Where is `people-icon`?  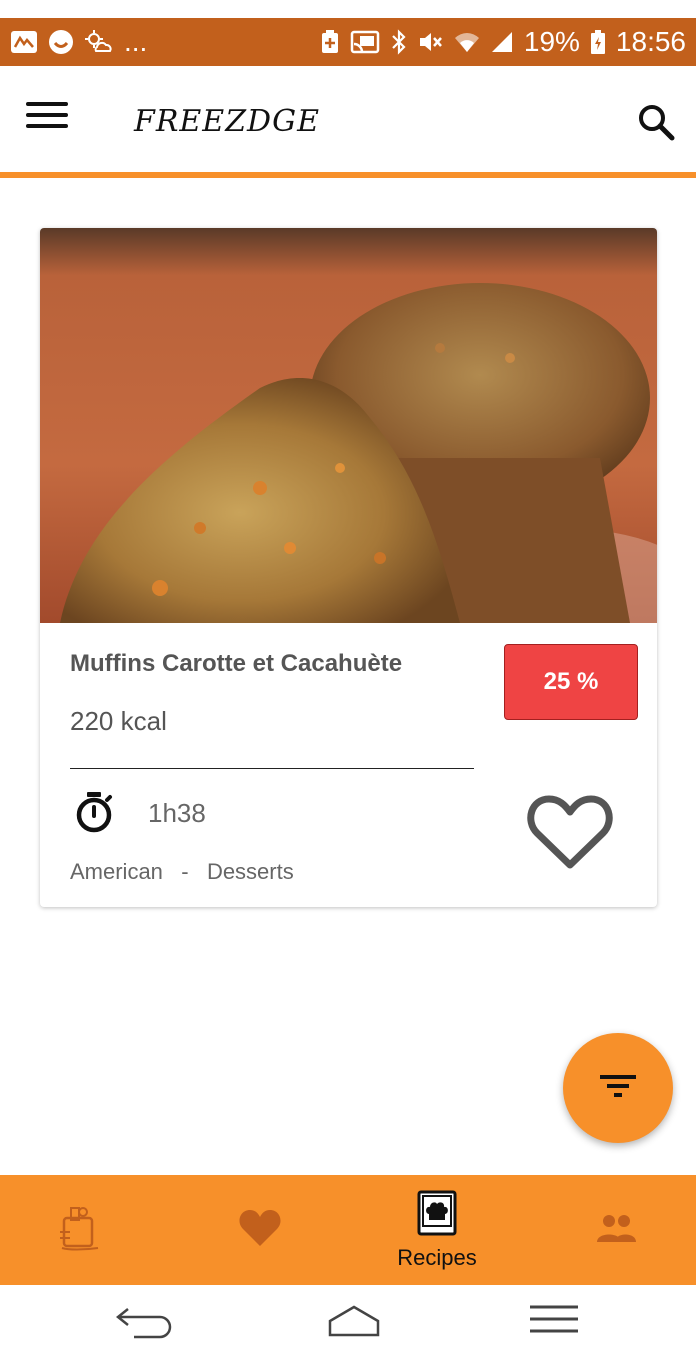 people-icon is located at coordinates (616, 1230).